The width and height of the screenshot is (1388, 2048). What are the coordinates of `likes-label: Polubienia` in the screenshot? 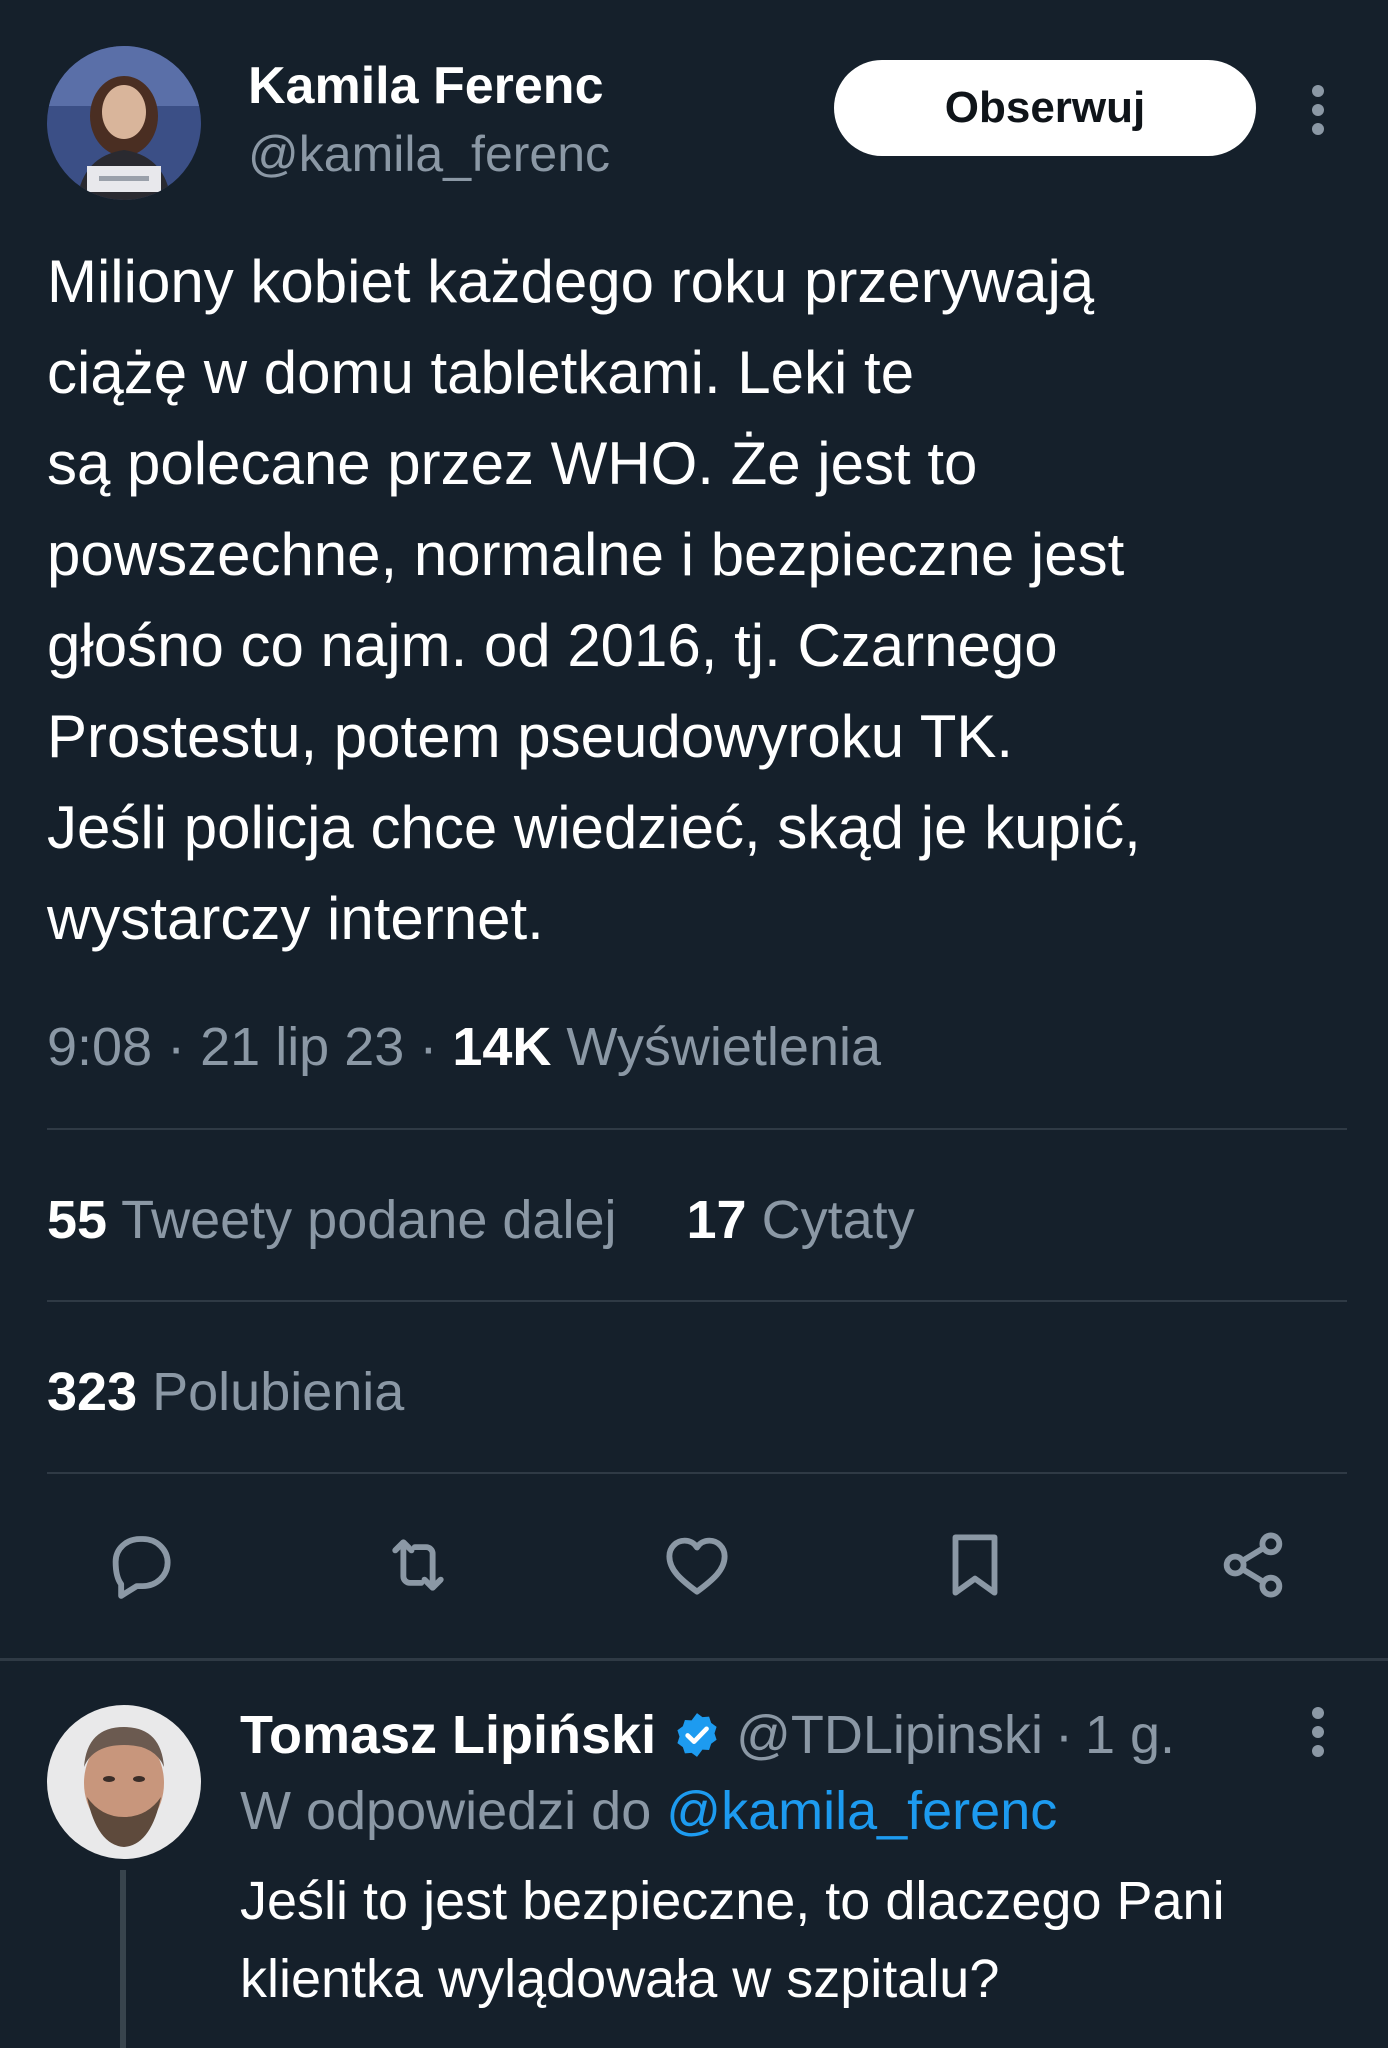 It's located at (278, 1392).